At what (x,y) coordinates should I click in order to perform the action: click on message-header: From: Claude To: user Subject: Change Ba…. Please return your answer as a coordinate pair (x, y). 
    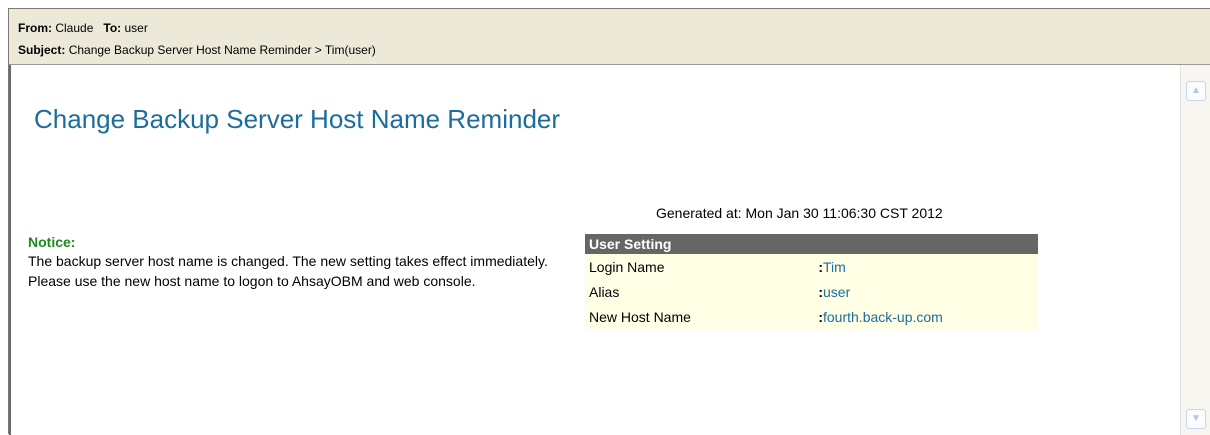
    Looking at the image, I should click on (609, 37).